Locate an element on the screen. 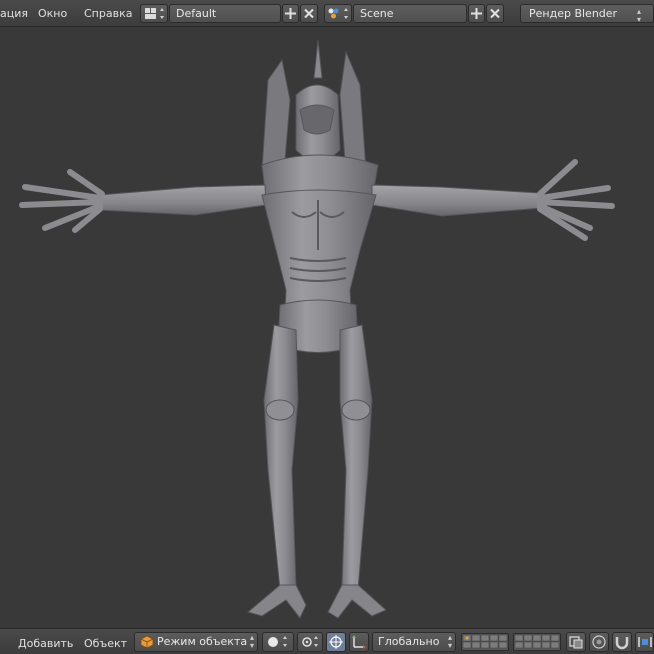  orientation-label: Глобально is located at coordinates (409, 641).